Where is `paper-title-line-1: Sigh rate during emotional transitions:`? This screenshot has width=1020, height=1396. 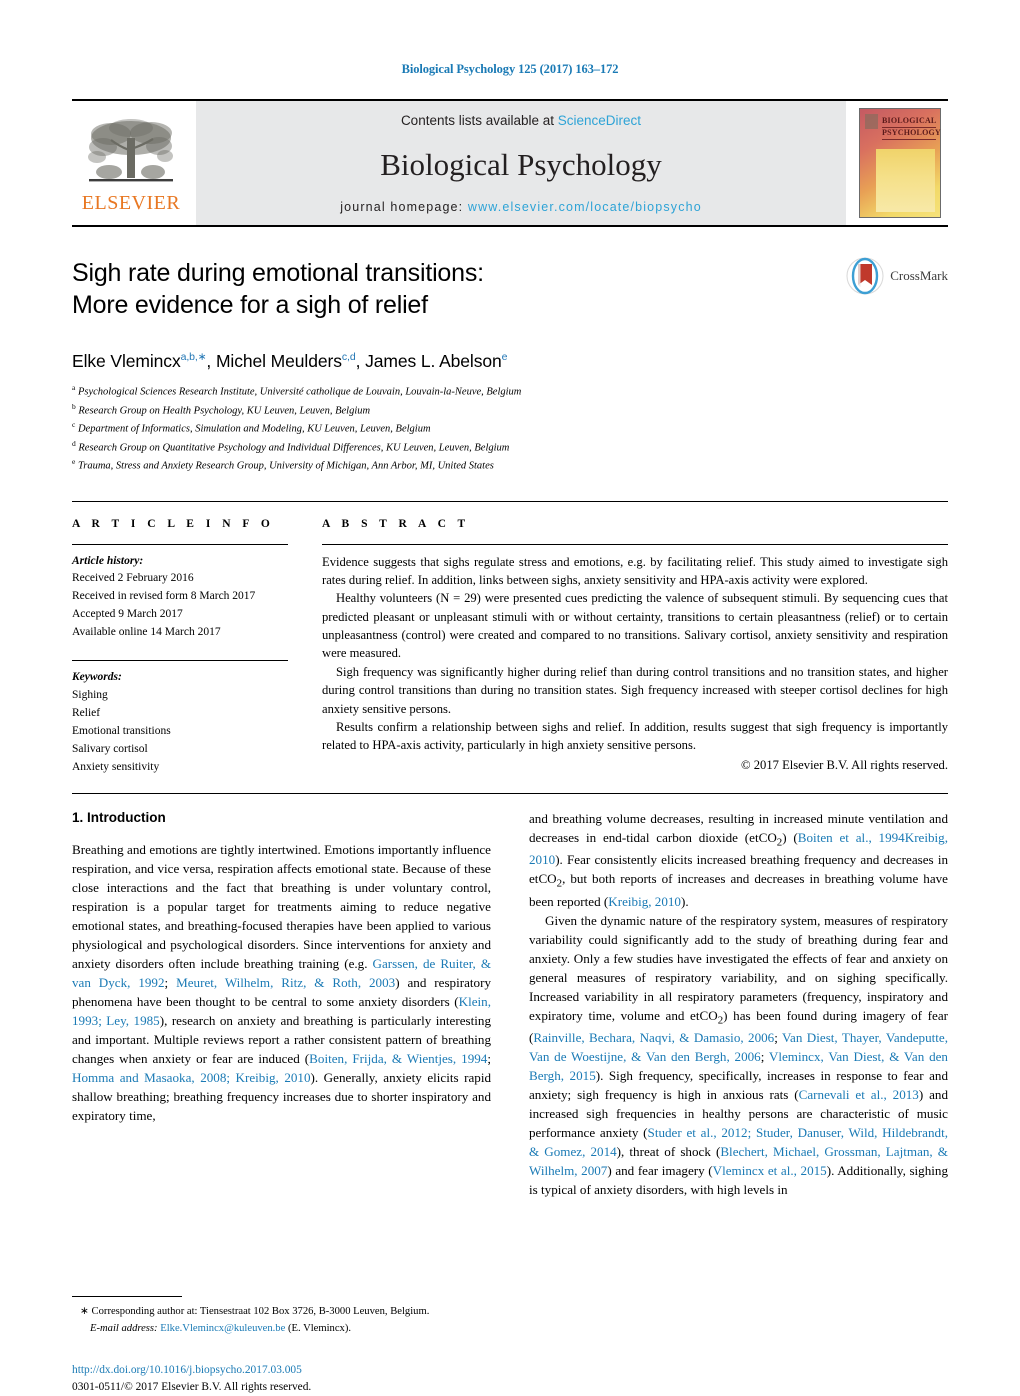
paper-title-line-1: Sigh rate during emotional transitions: is located at coordinates (278, 273).